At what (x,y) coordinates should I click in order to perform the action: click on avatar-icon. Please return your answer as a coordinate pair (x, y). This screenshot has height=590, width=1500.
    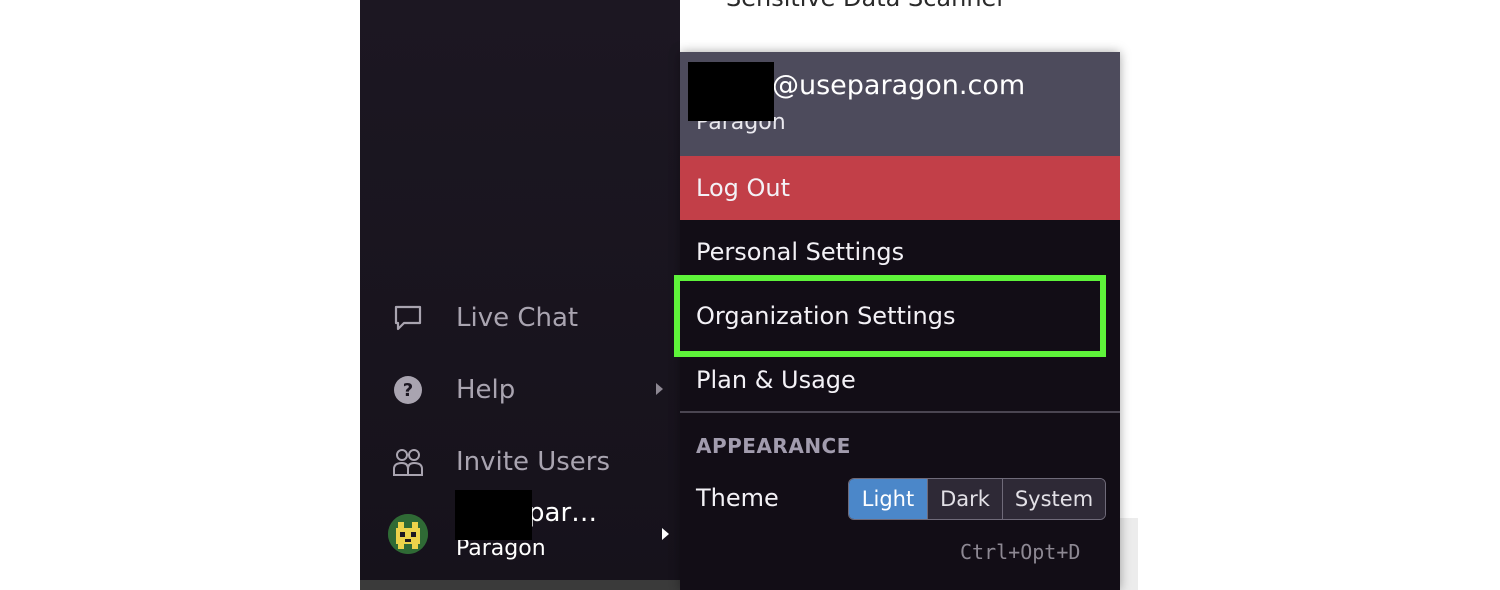
    Looking at the image, I should click on (408, 534).